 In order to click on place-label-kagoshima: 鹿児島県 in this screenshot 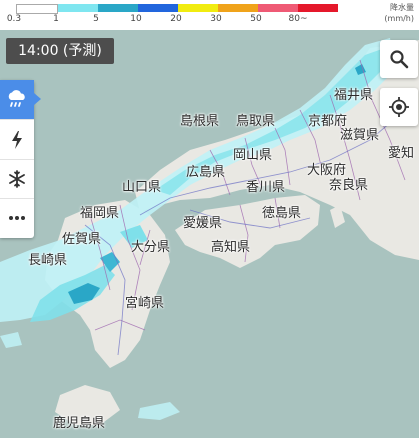, I will do `click(79, 423)`.